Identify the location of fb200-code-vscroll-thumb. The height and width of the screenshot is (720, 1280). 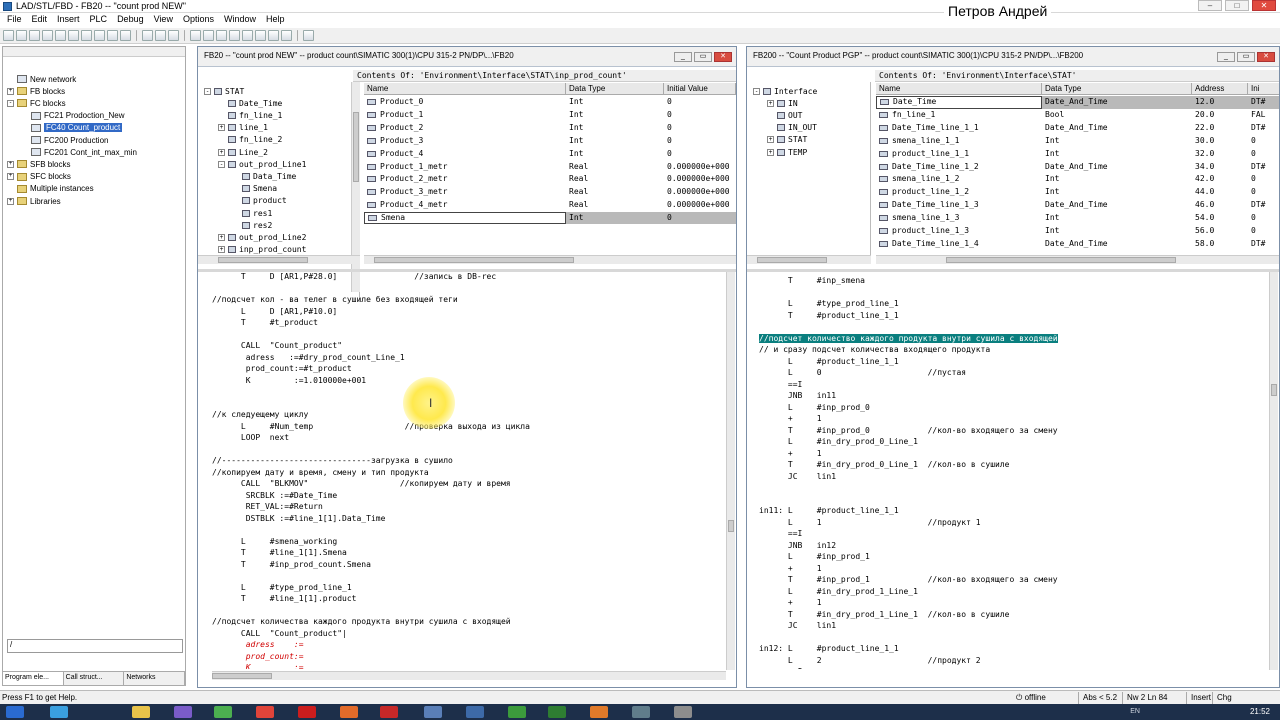
(1274, 390).